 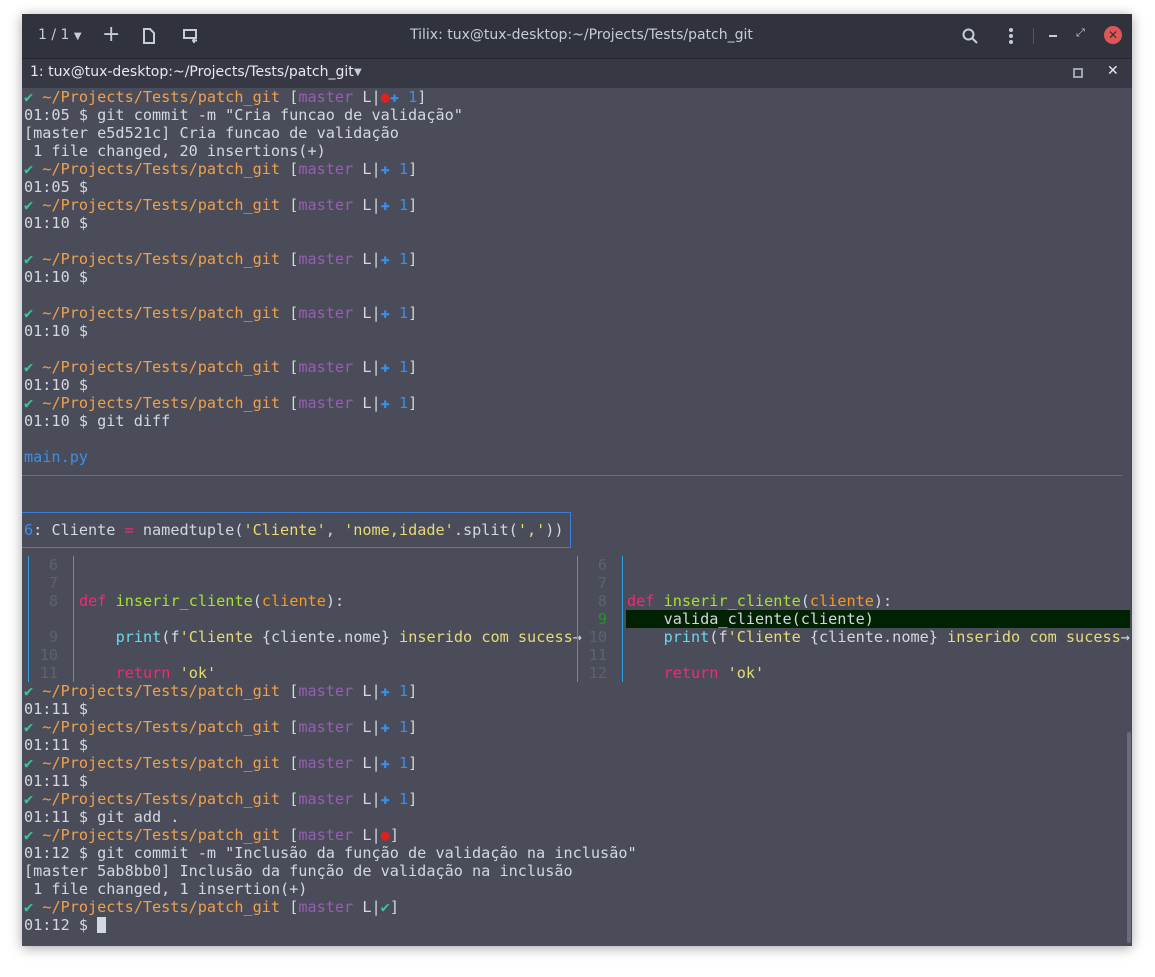 I want to click on minimize-icon, so click(x=1053, y=36).